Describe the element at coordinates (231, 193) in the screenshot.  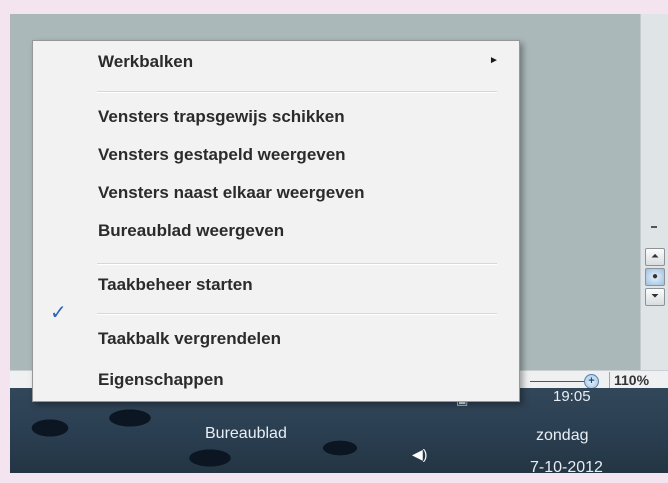
I see `menu-item-naast-elkaar: Vensters naast elkaar weergeven` at that location.